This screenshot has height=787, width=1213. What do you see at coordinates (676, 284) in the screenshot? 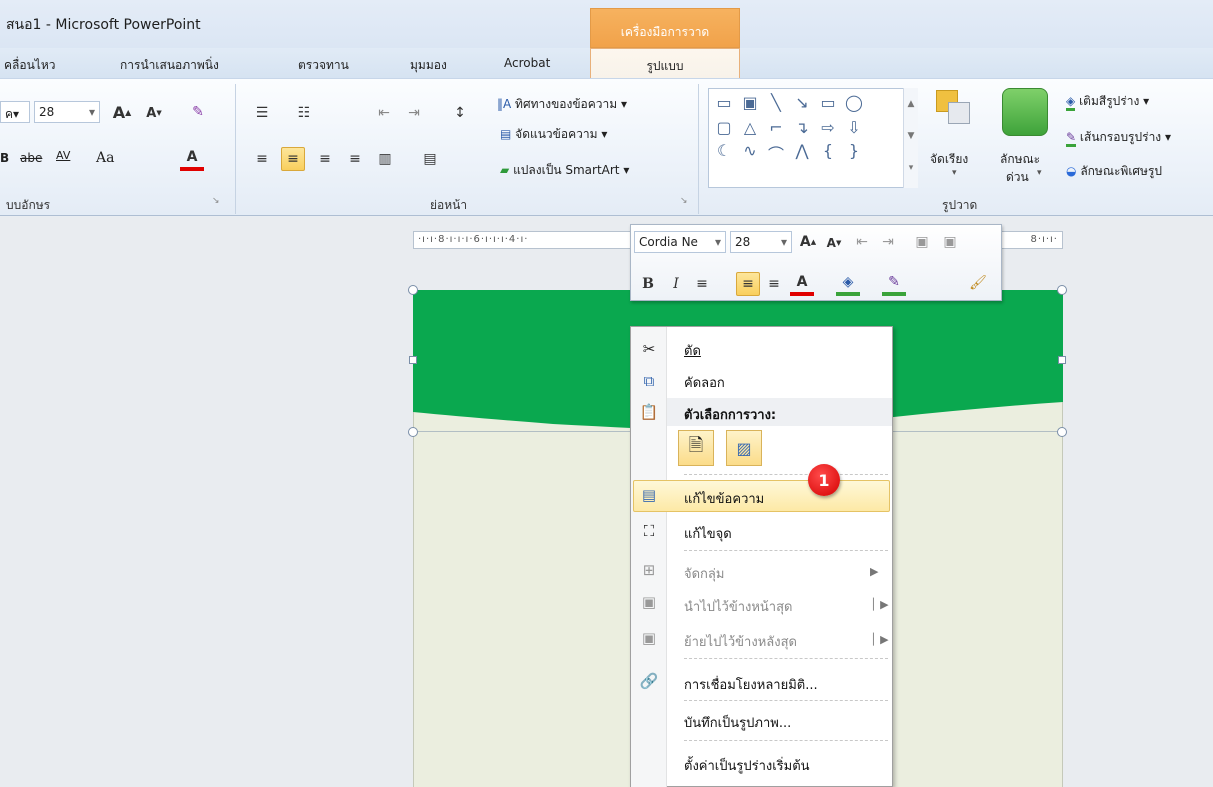
I see `italic-icon: I` at bounding box center [676, 284].